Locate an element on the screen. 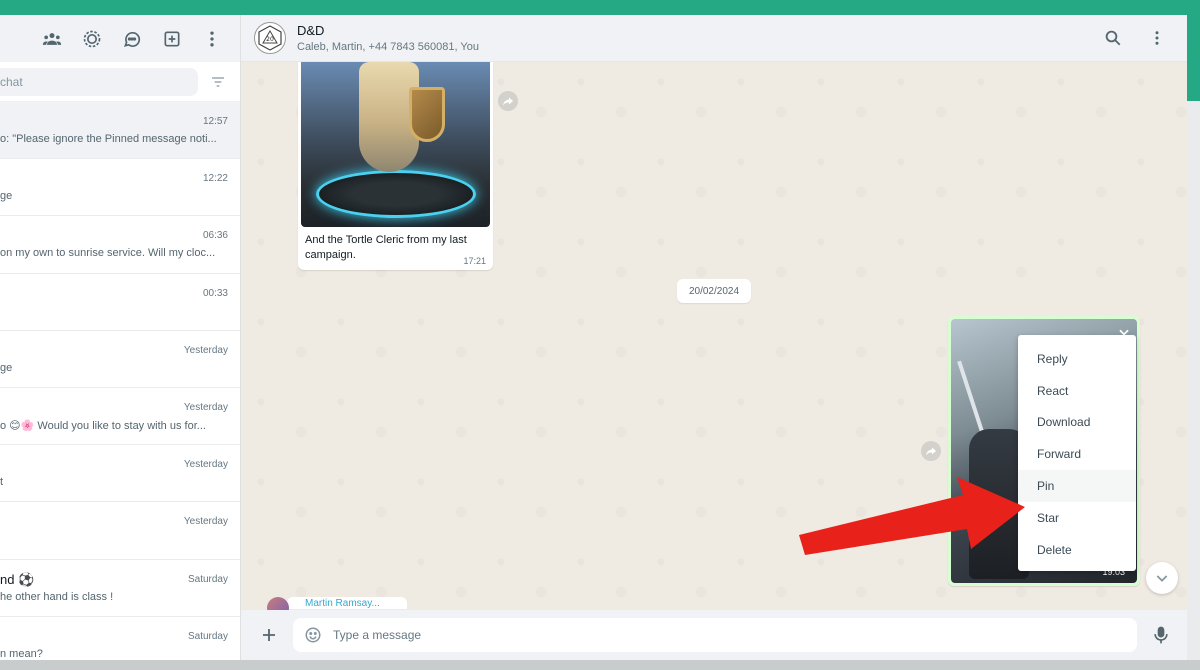 The height and width of the screenshot is (670, 1200). microphone-icon is located at coordinates (1161, 635).